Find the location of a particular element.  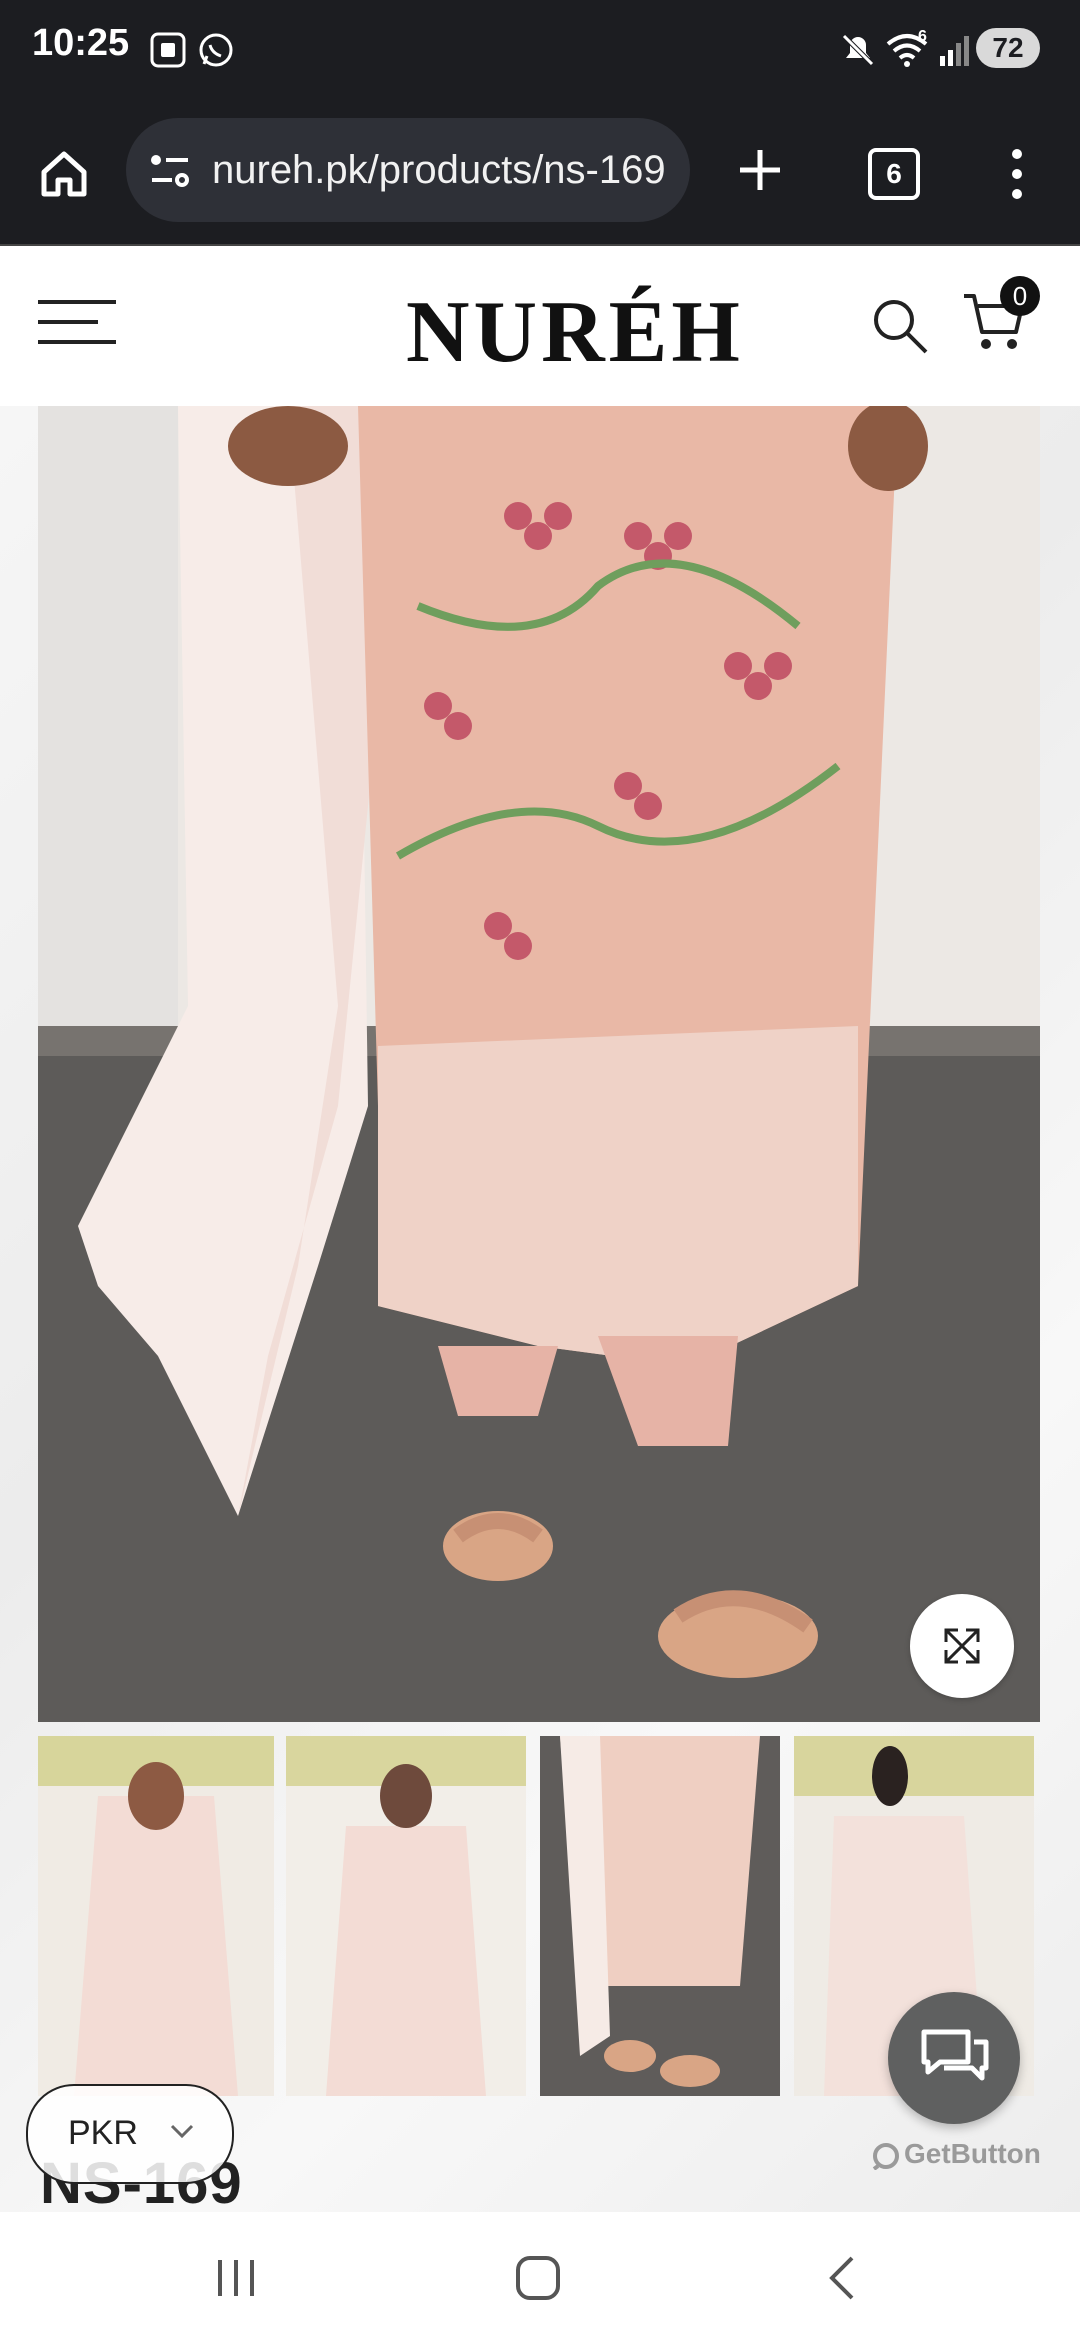

more-vert-icon is located at coordinates (1017, 174).